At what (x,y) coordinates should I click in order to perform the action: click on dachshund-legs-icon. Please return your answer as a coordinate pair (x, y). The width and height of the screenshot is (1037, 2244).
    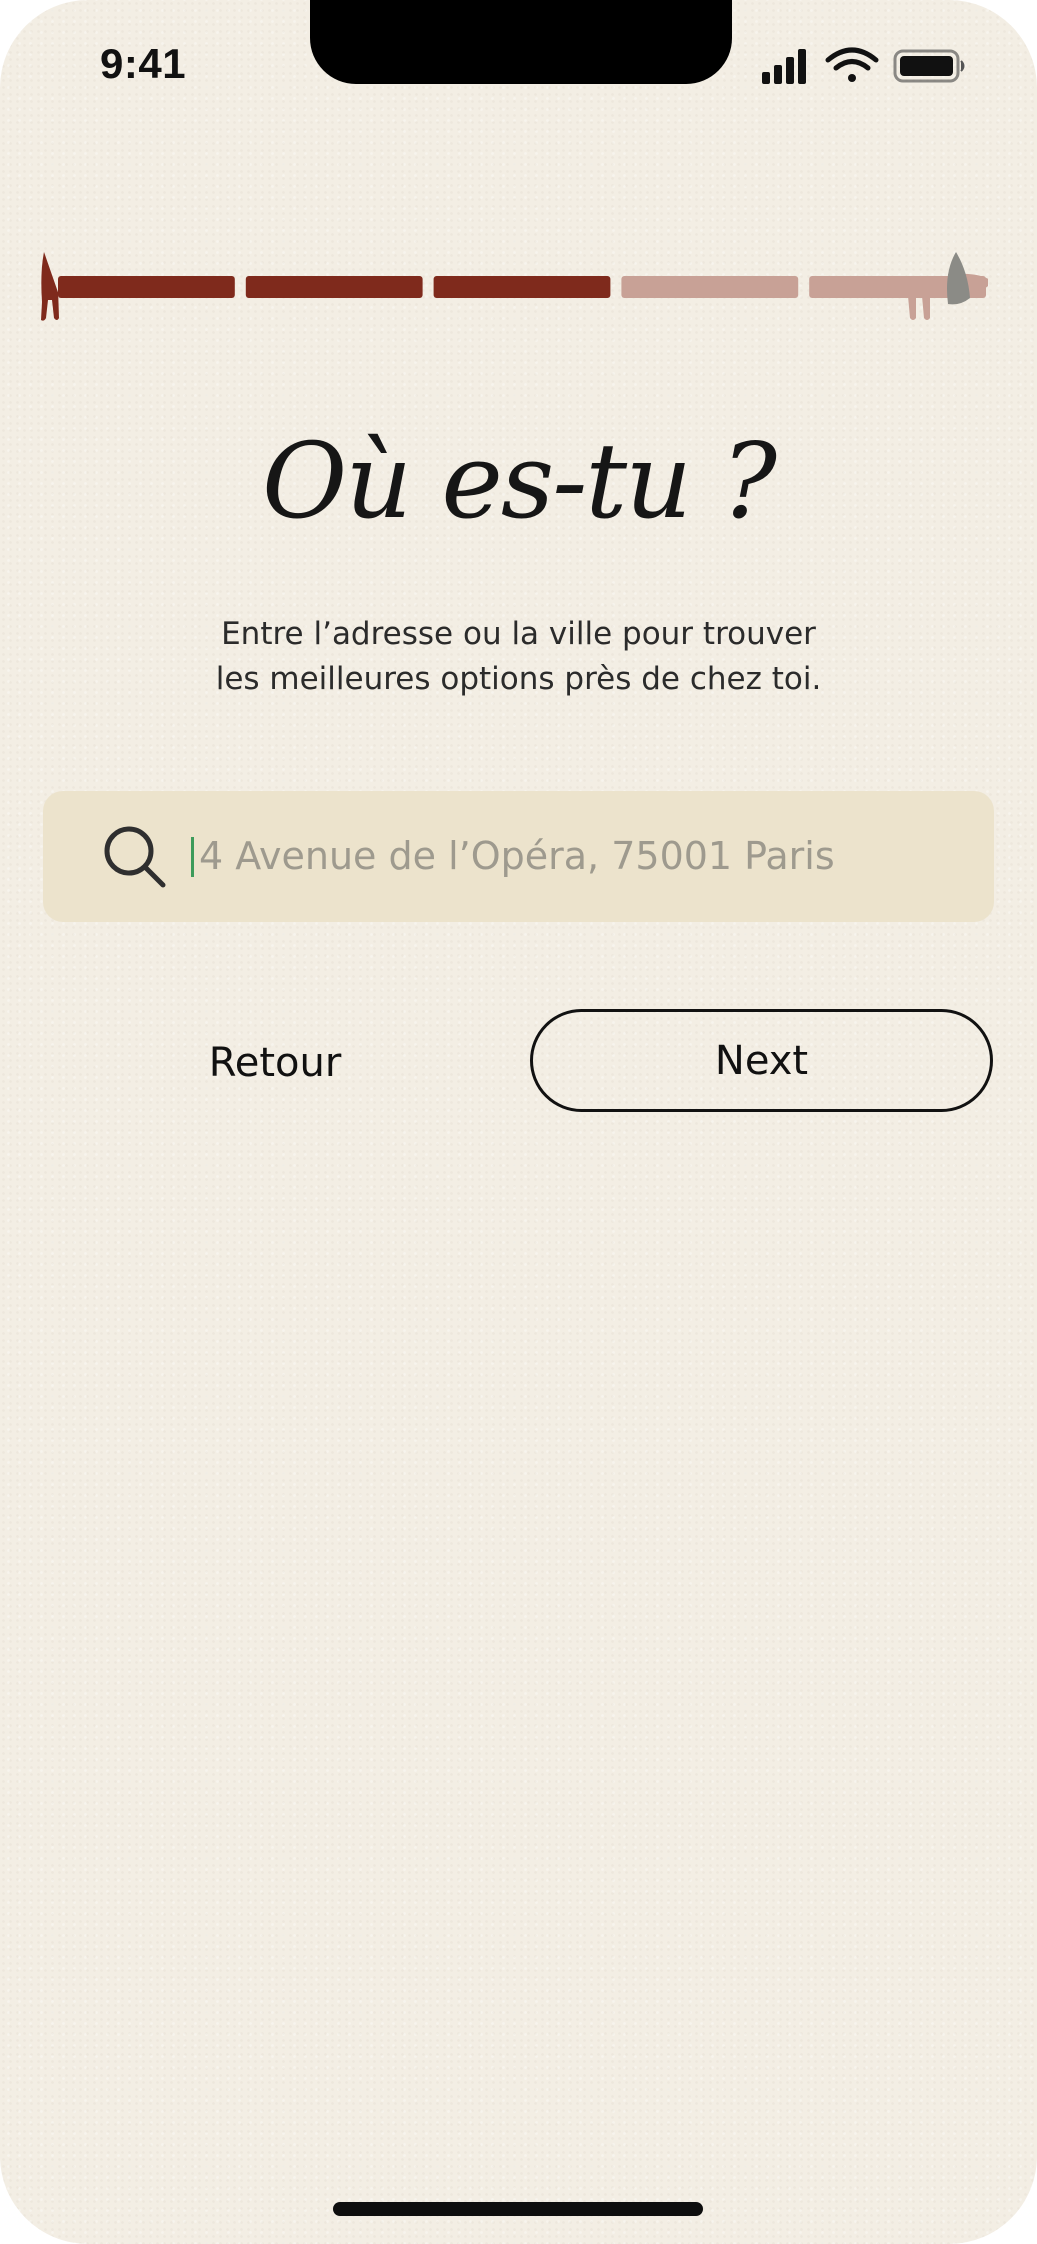
    Looking at the image, I should click on (919, 308).